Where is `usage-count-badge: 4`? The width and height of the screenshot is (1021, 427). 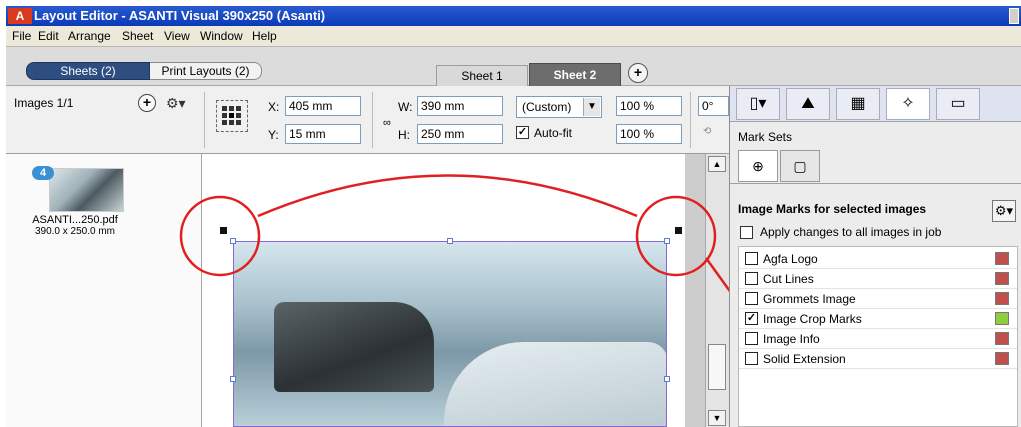
usage-count-badge: 4 is located at coordinates (43, 173).